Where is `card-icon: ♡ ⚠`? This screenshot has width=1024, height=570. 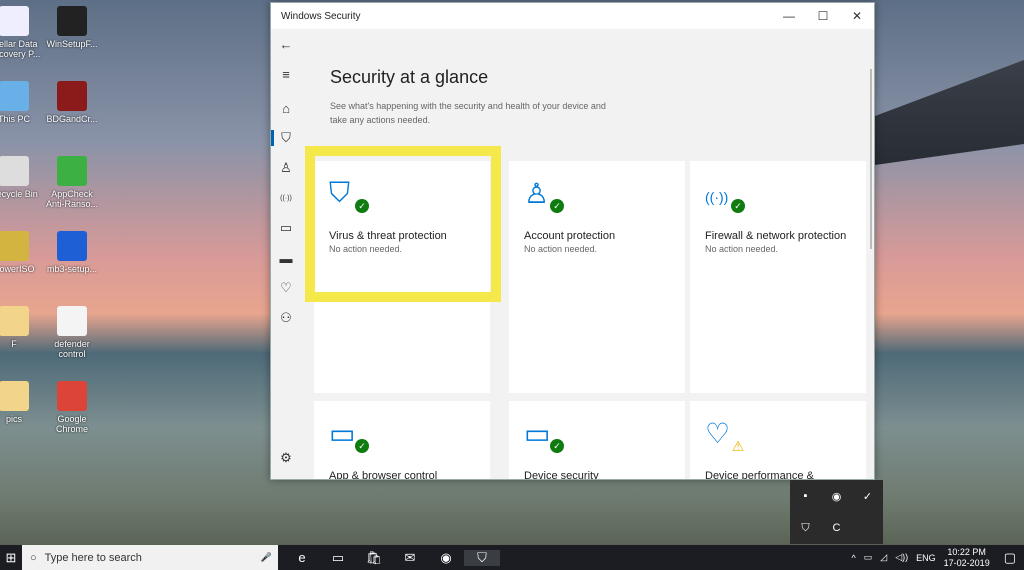 card-icon: ♡ ⚠ is located at coordinates (725, 436).